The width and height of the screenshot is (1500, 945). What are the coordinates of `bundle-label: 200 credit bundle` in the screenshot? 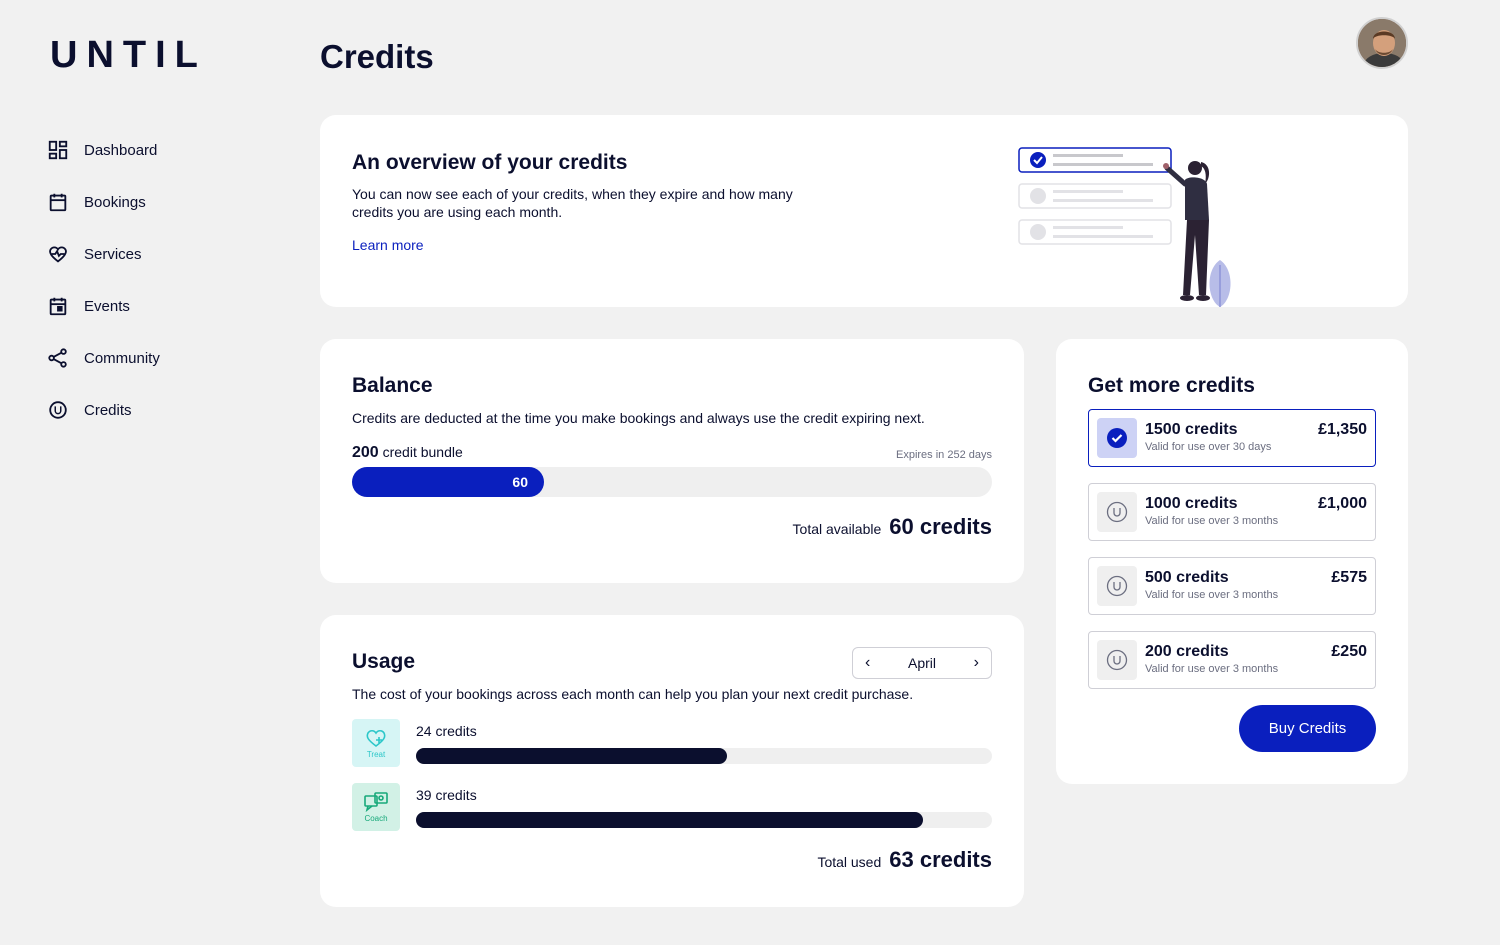 It's located at (407, 453).